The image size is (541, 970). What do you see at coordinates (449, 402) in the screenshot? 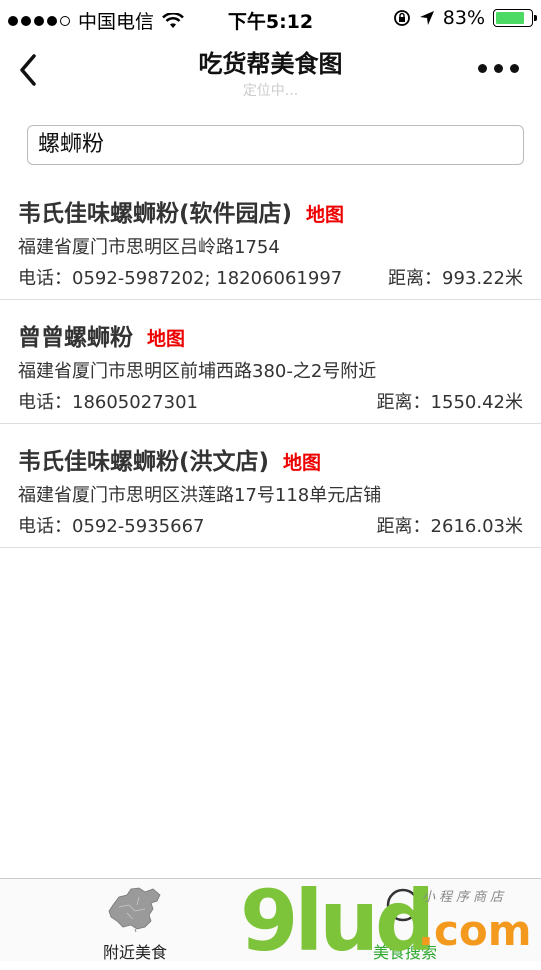
I see `restaurant-distance: 距离：1550.42米` at bounding box center [449, 402].